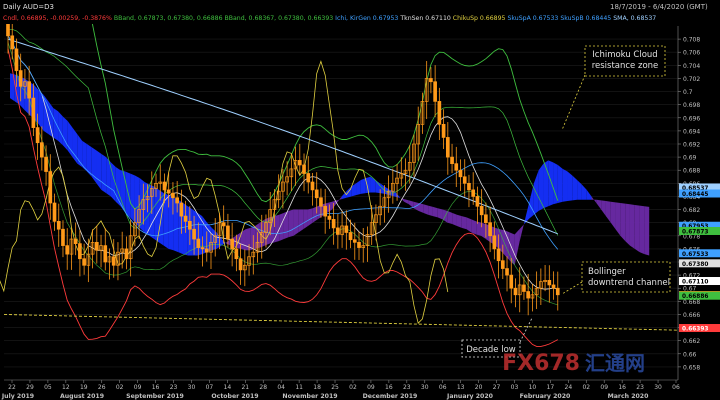  I want to click on x-tick-label: 09, so click(371, 387).